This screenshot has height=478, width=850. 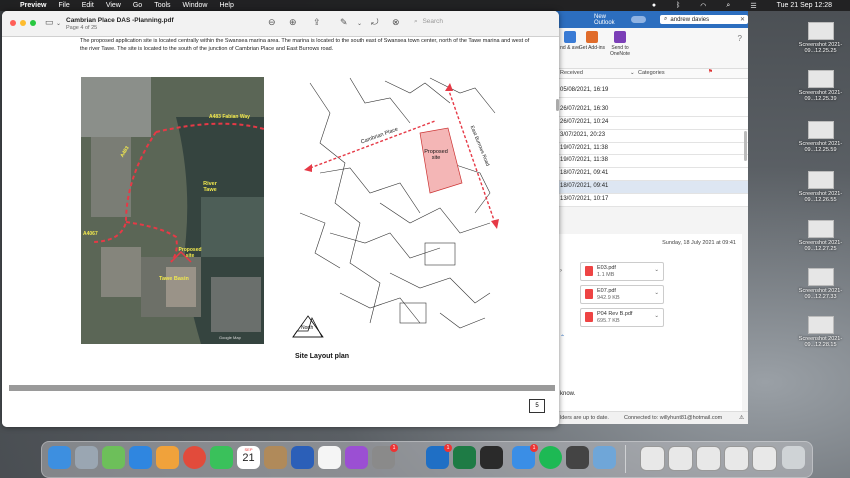 What do you see at coordinates (359, 23) in the screenshot?
I see `markup-chevron-icon: ⌄` at bounding box center [359, 23].